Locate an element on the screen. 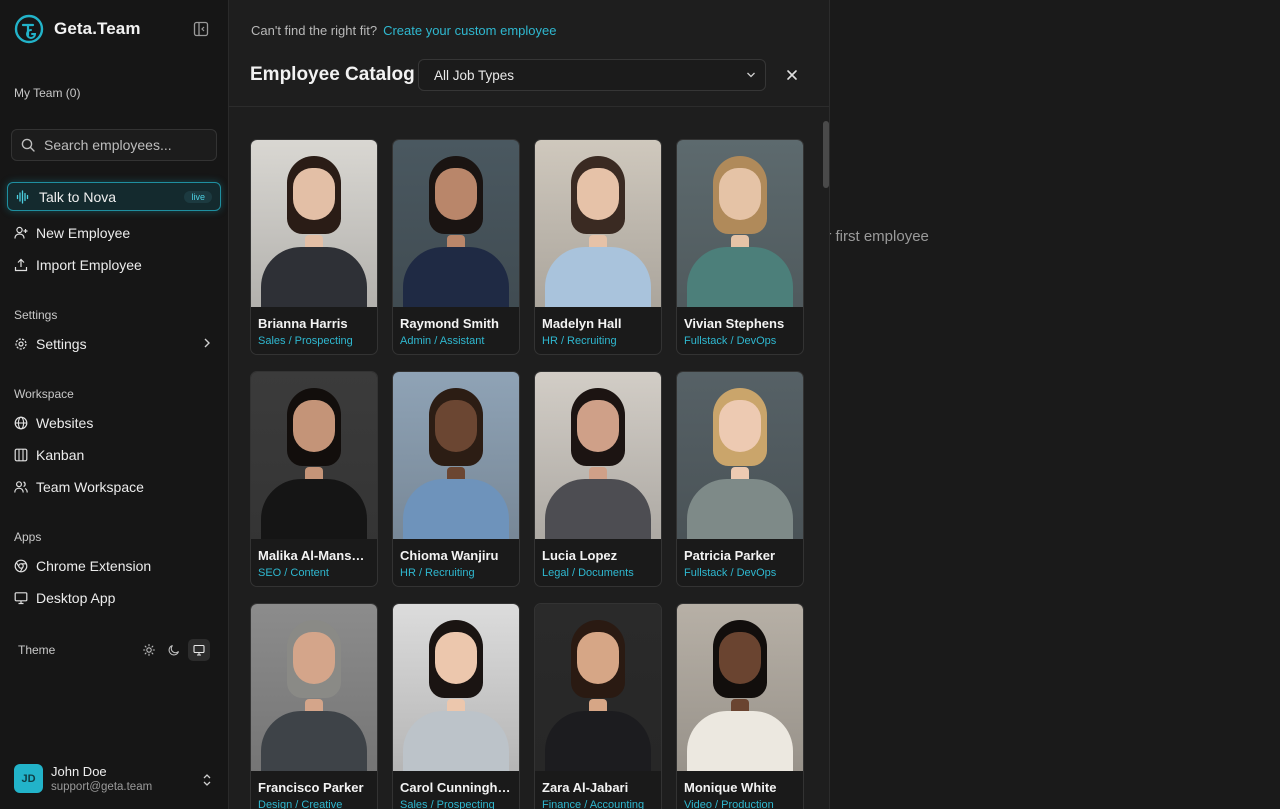 Image resolution: width=1280 pixels, height=809 pixels. scrollbar is located at coordinates (826, 154).